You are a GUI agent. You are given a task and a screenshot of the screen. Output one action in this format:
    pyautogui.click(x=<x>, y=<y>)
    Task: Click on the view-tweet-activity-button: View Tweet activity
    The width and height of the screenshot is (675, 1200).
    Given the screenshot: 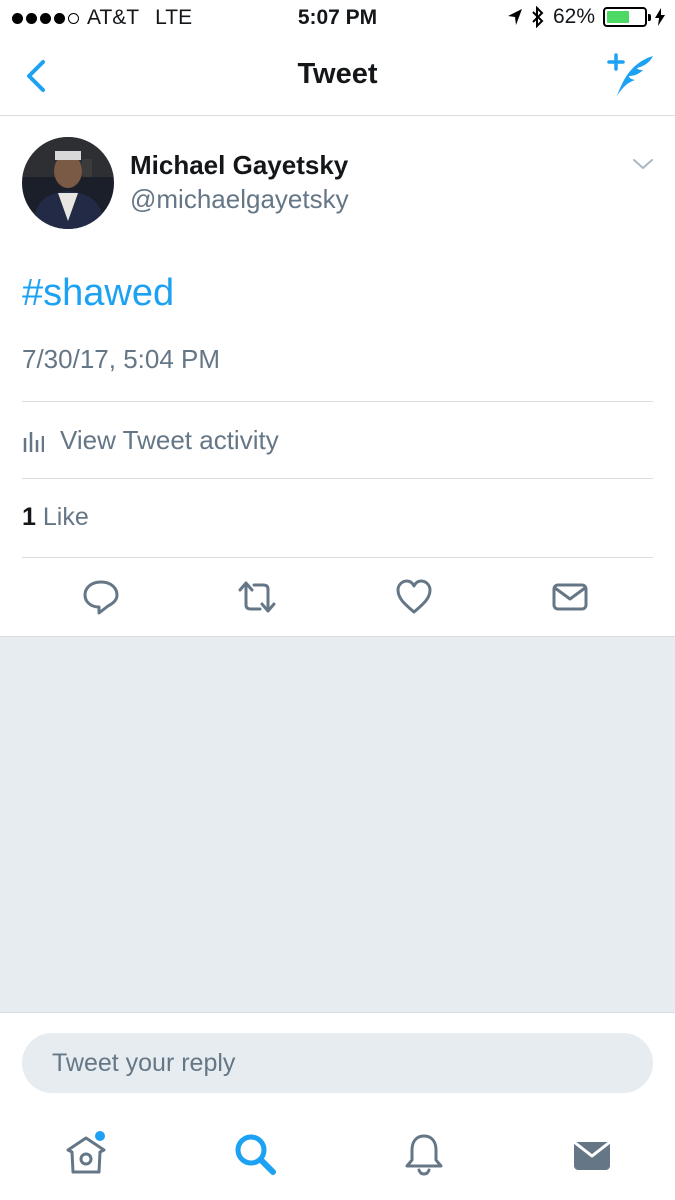 What is the action you would take?
    pyautogui.click(x=337, y=440)
    